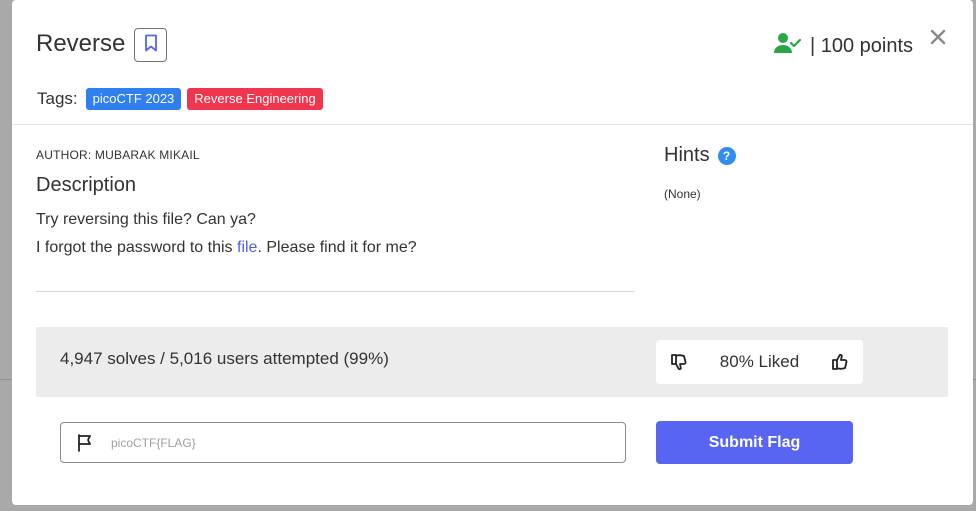  I want to click on like-rating-box: 80% Liked, so click(759, 362).